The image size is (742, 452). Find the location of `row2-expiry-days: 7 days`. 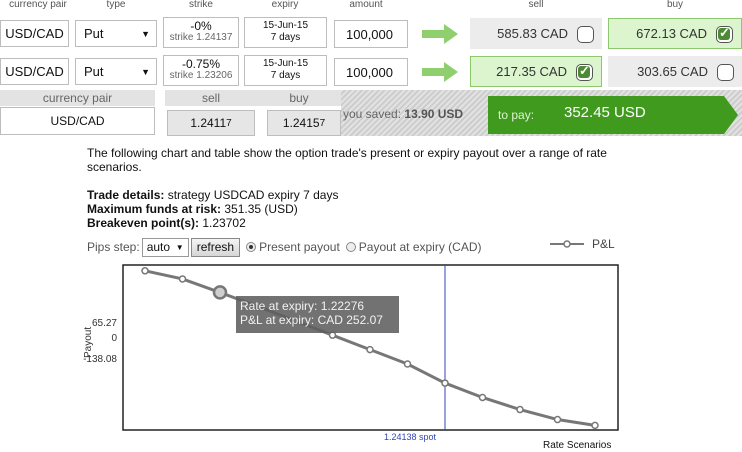

row2-expiry-days: 7 days is located at coordinates (285, 75).